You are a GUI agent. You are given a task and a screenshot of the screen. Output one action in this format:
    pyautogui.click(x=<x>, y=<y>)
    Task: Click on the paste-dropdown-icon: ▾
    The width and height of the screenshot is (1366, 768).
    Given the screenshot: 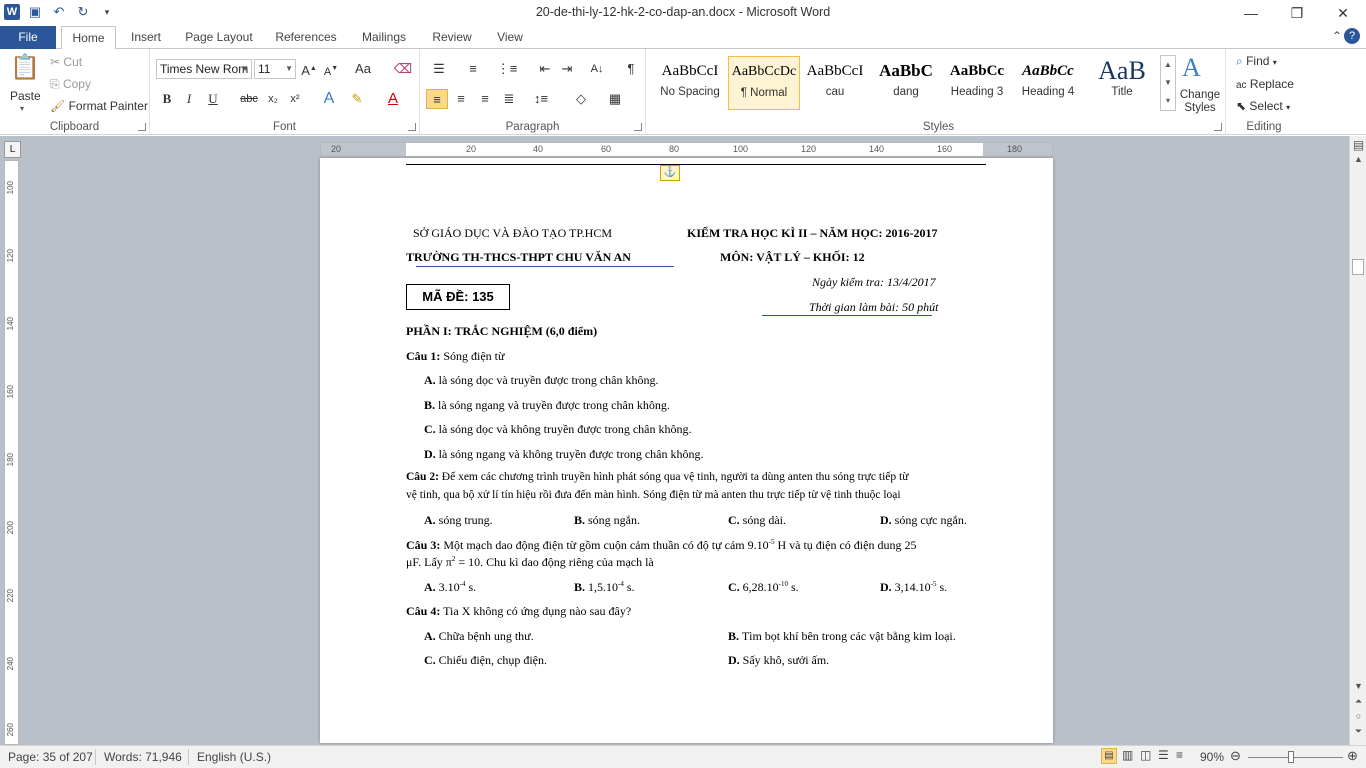 What is the action you would take?
    pyautogui.click(x=22, y=108)
    